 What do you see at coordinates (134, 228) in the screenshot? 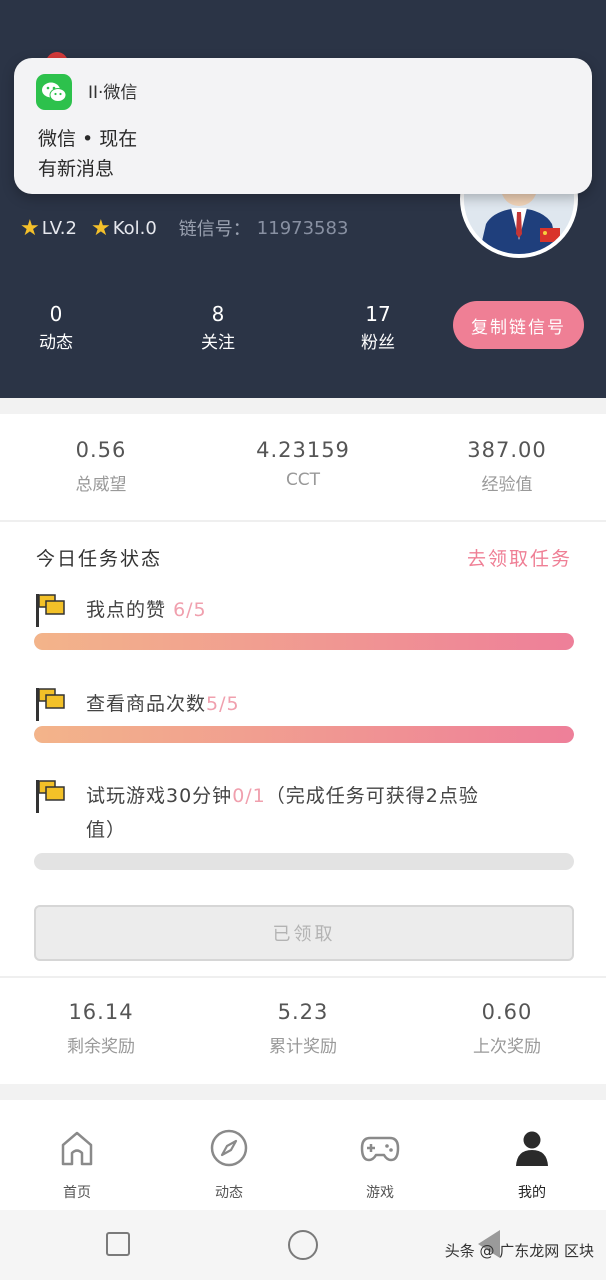
I see `kol-text: Kol.0` at bounding box center [134, 228].